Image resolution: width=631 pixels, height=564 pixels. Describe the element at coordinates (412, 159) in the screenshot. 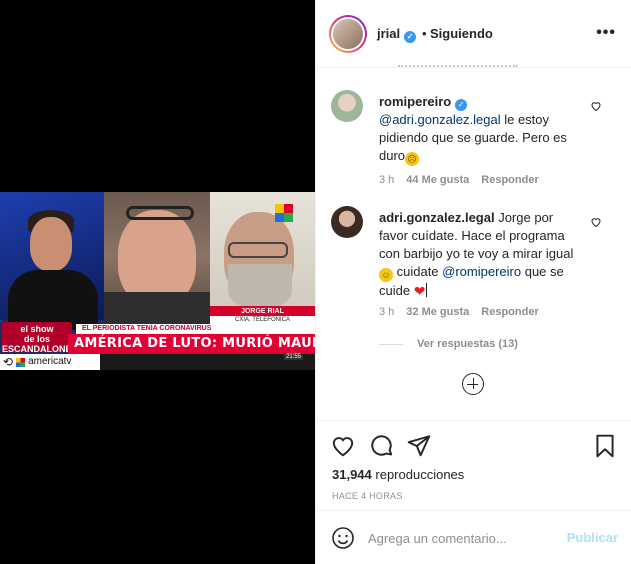

I see `sad-face-emoji: ☹` at that location.